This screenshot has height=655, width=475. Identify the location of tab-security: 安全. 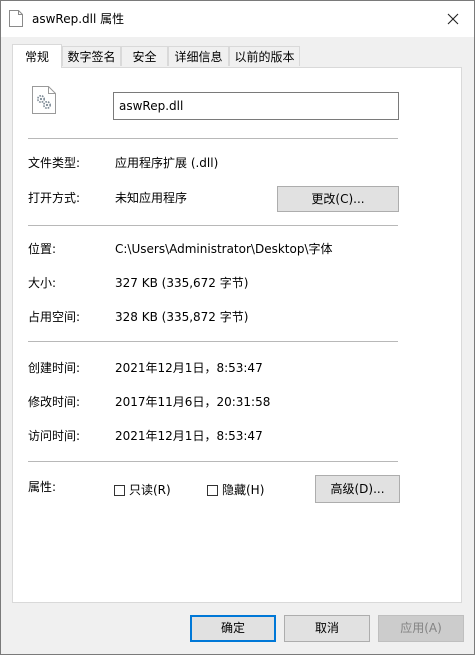
(144, 56).